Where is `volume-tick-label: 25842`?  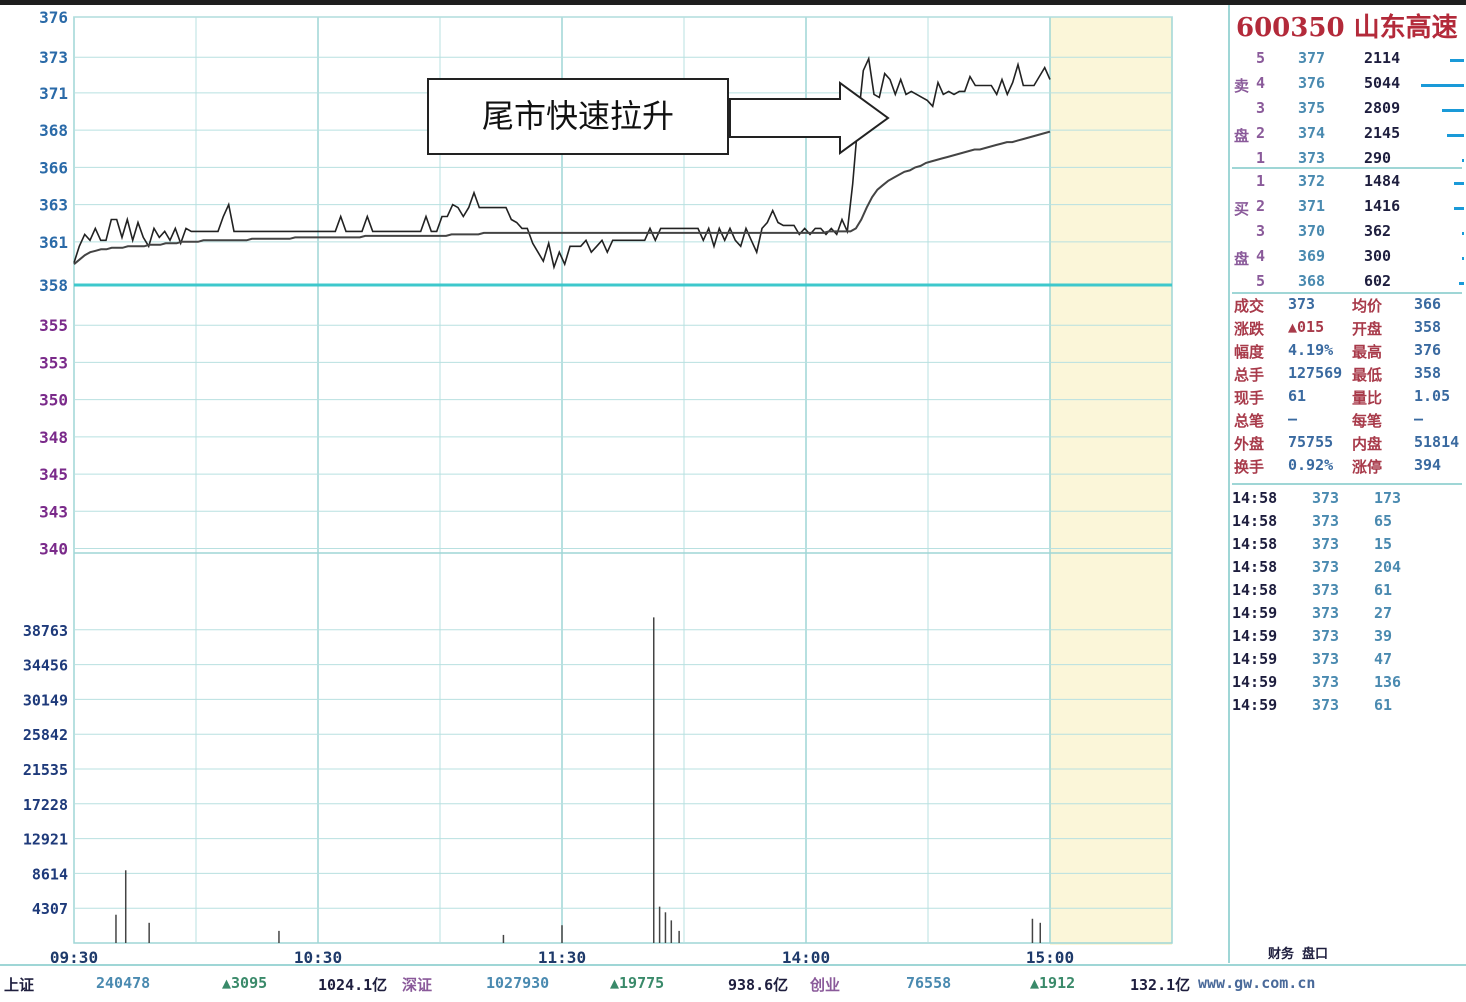 volume-tick-label: 25842 is located at coordinates (45, 735).